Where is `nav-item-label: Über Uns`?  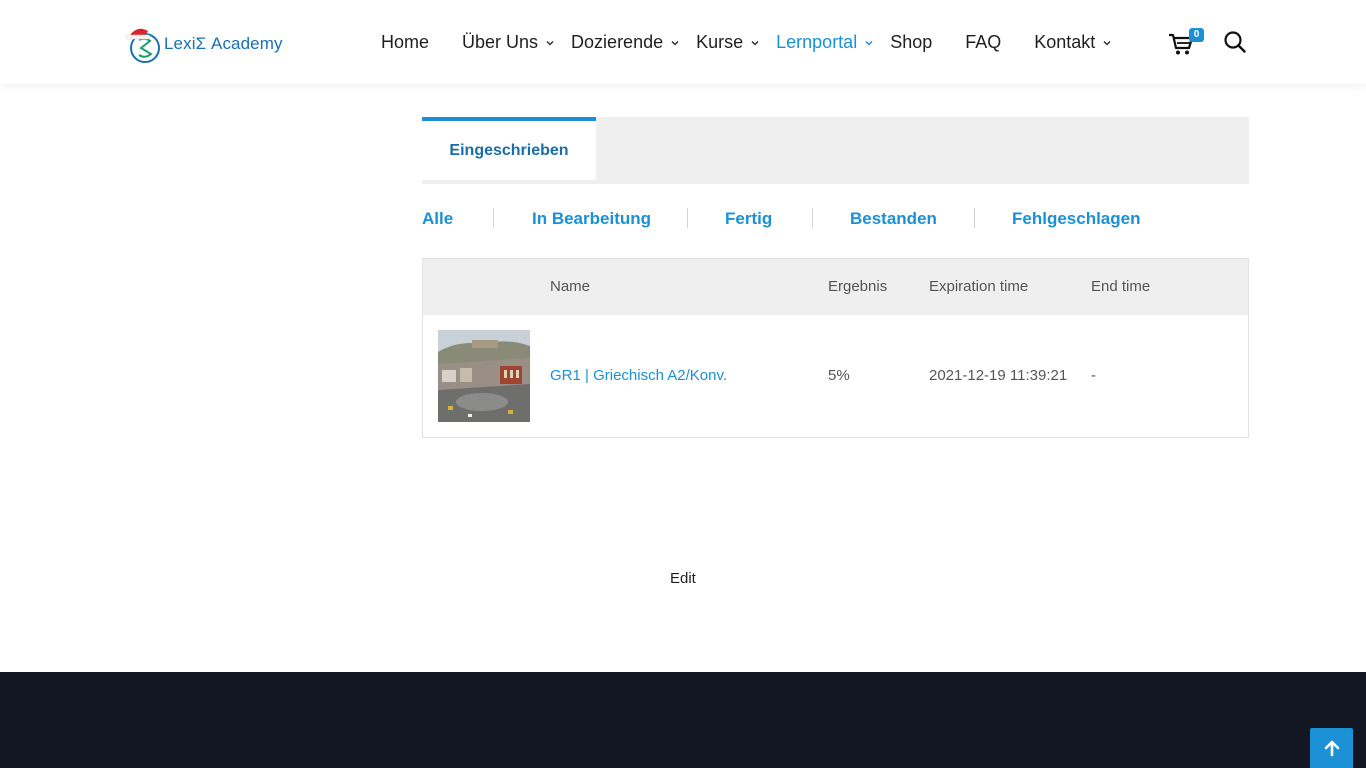
nav-item-label: Über Uns is located at coordinates (500, 41).